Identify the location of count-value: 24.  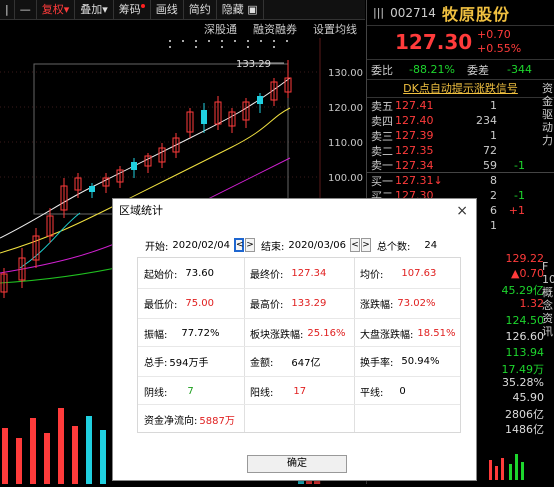
(431, 245).